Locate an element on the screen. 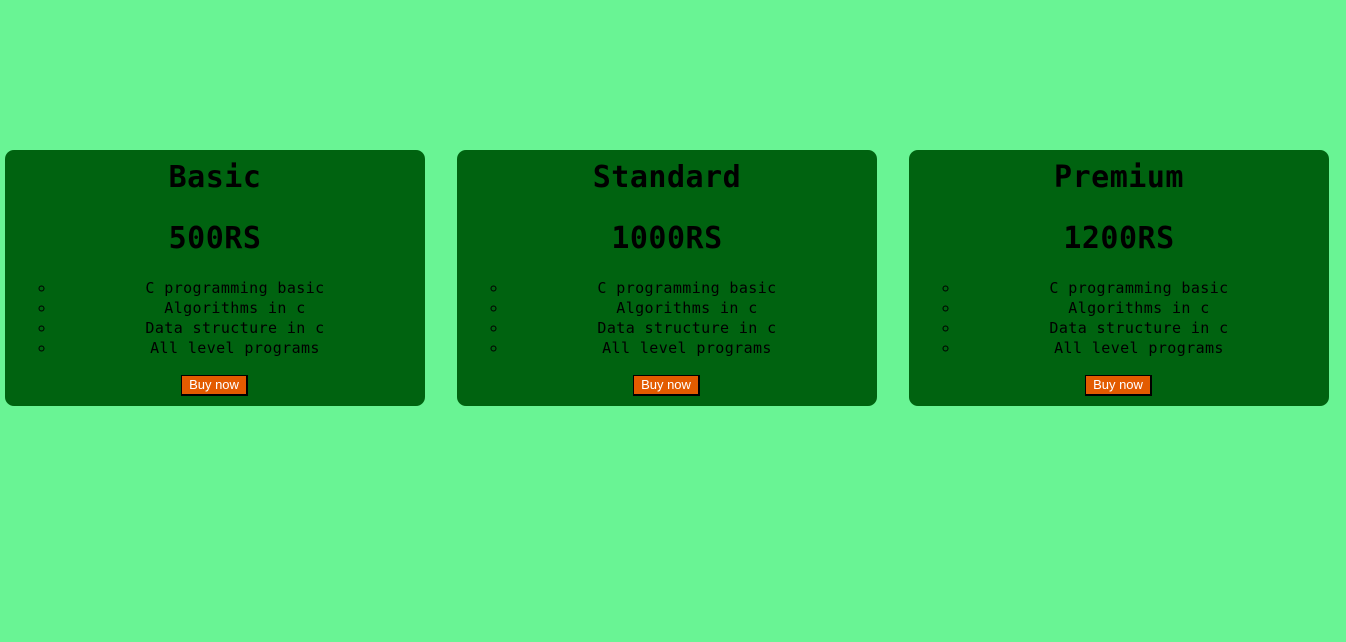 The width and height of the screenshot is (1346, 642). plan-title: Premium is located at coordinates (1119, 177).